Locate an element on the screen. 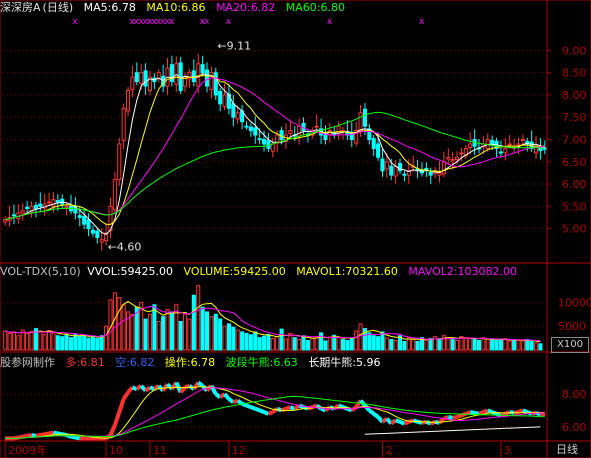 This screenshot has width=591, height=458. volume-unit-badge: X100 is located at coordinates (570, 345).